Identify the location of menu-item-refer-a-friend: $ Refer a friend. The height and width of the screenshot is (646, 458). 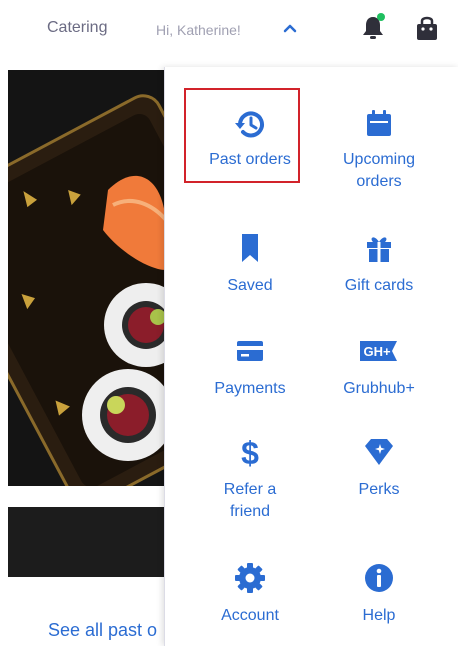
(250, 478).